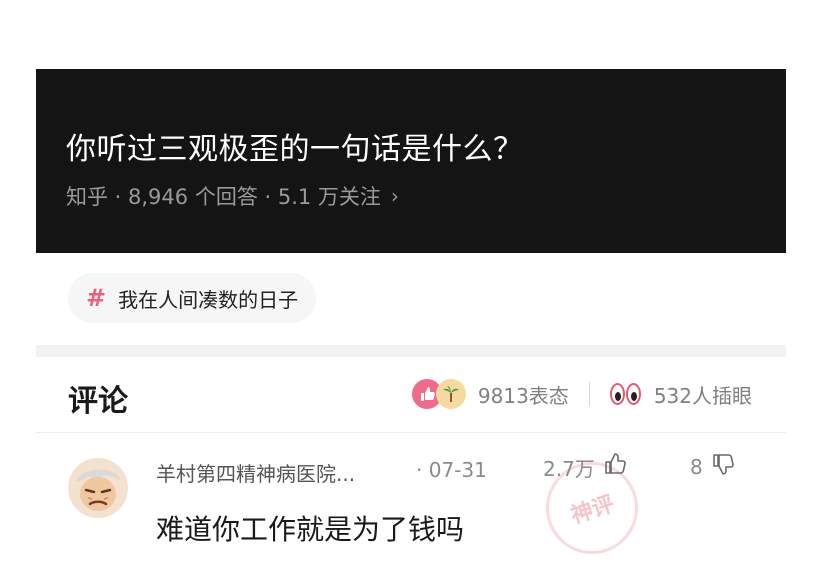  What do you see at coordinates (394, 196) in the screenshot?
I see `chevron-right-icon: ›` at bounding box center [394, 196].